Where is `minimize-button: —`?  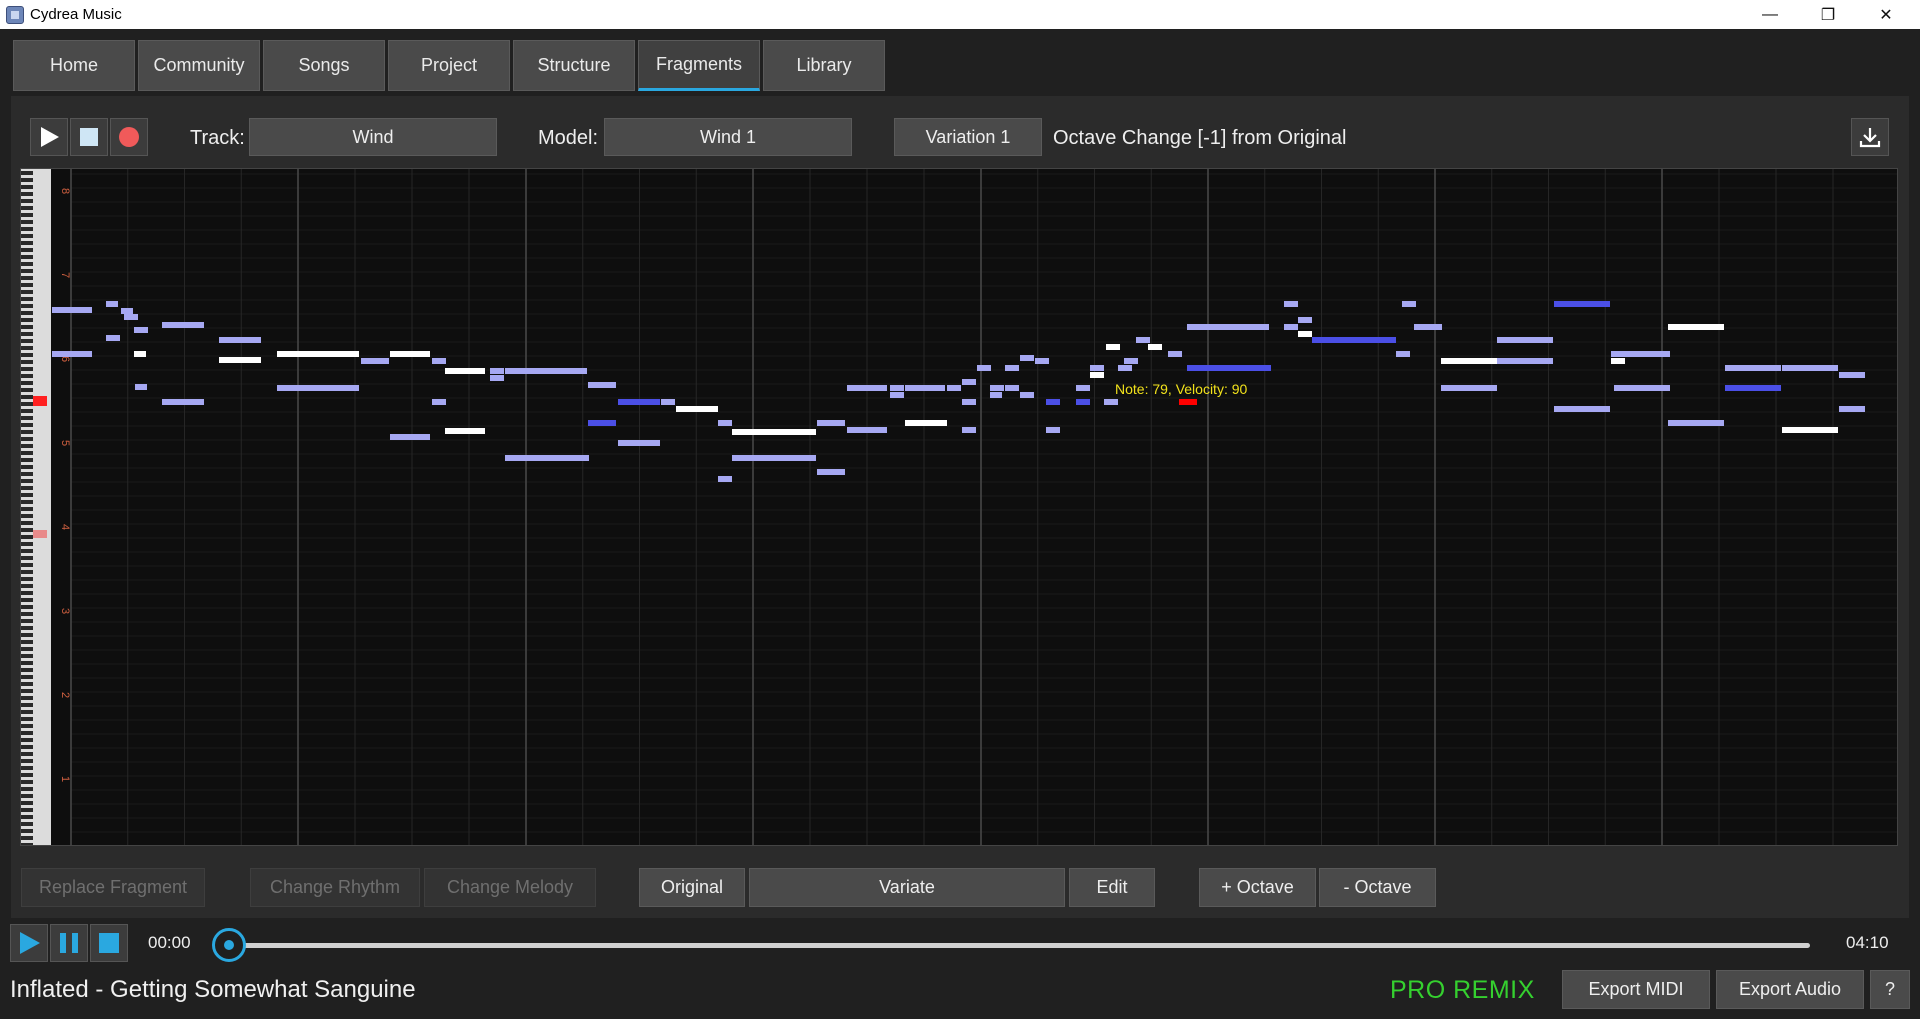 minimize-button: — is located at coordinates (1770, 14).